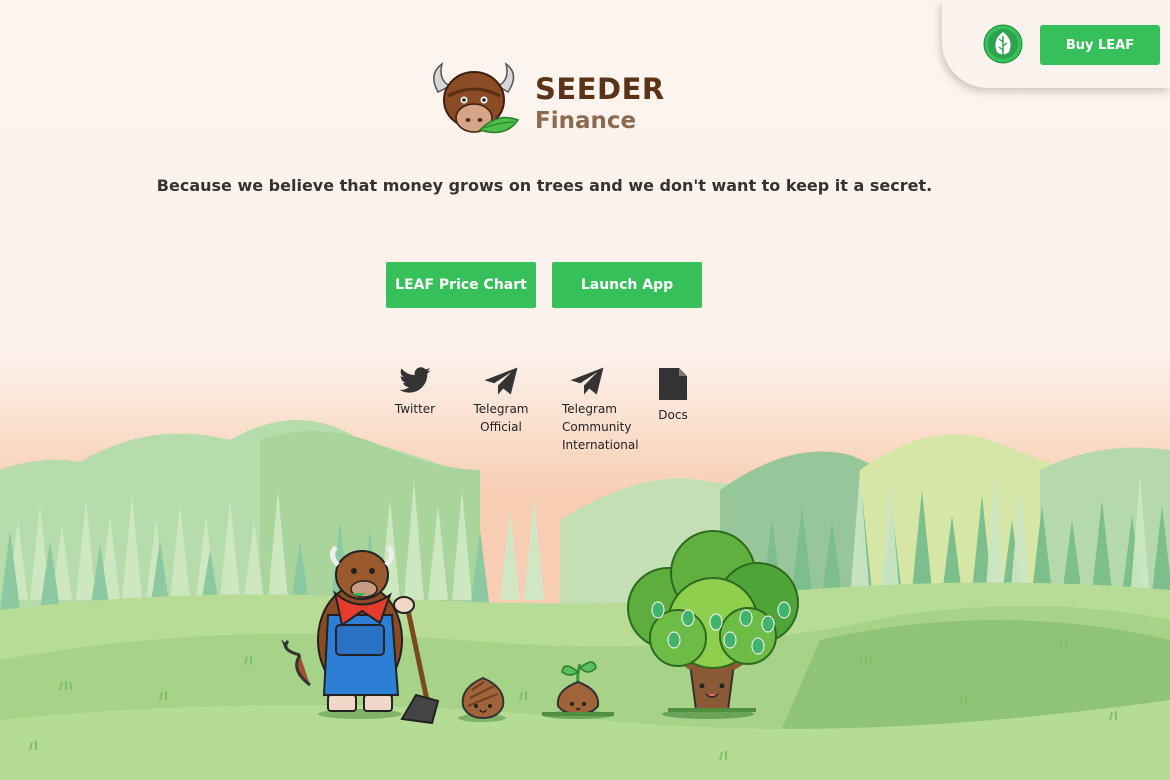 The width and height of the screenshot is (1170, 780). I want to click on telegram-community-label: Telegram Community International, so click(600, 427).